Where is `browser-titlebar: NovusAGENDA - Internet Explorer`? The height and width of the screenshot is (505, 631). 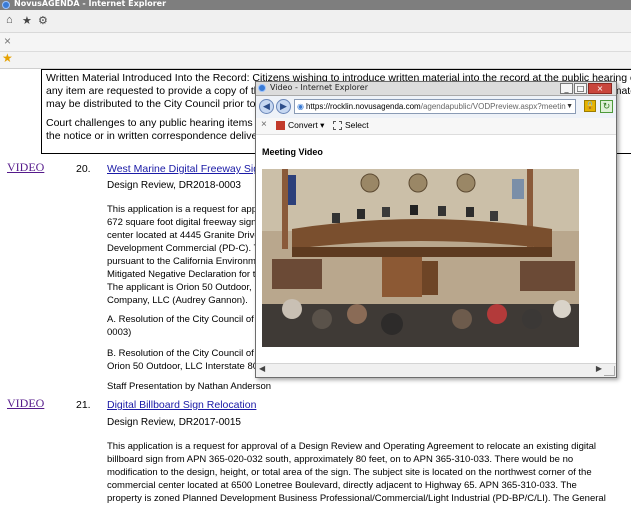 browser-titlebar: NovusAGENDA - Internet Explorer is located at coordinates (315, 5).